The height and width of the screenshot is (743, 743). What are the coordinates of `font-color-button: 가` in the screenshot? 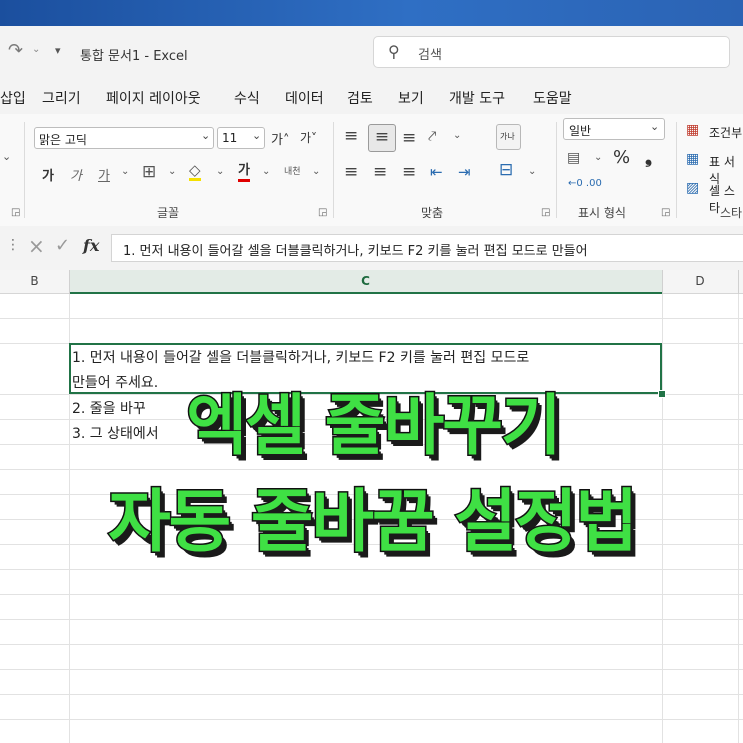 It's located at (244, 172).